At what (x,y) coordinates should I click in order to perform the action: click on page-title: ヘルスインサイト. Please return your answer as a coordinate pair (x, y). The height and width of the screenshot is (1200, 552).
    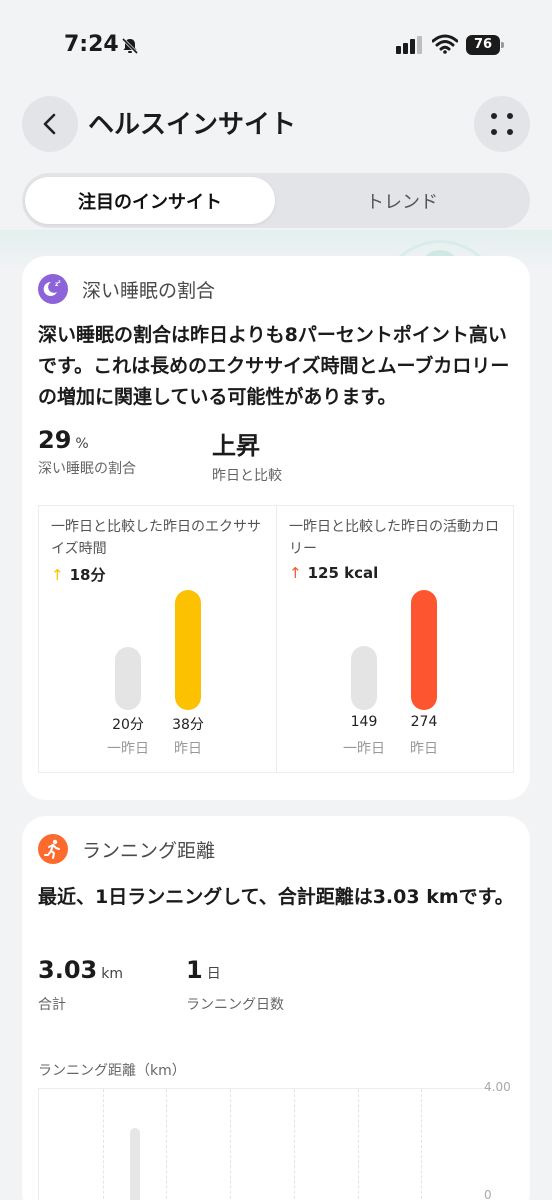
    Looking at the image, I should click on (192, 125).